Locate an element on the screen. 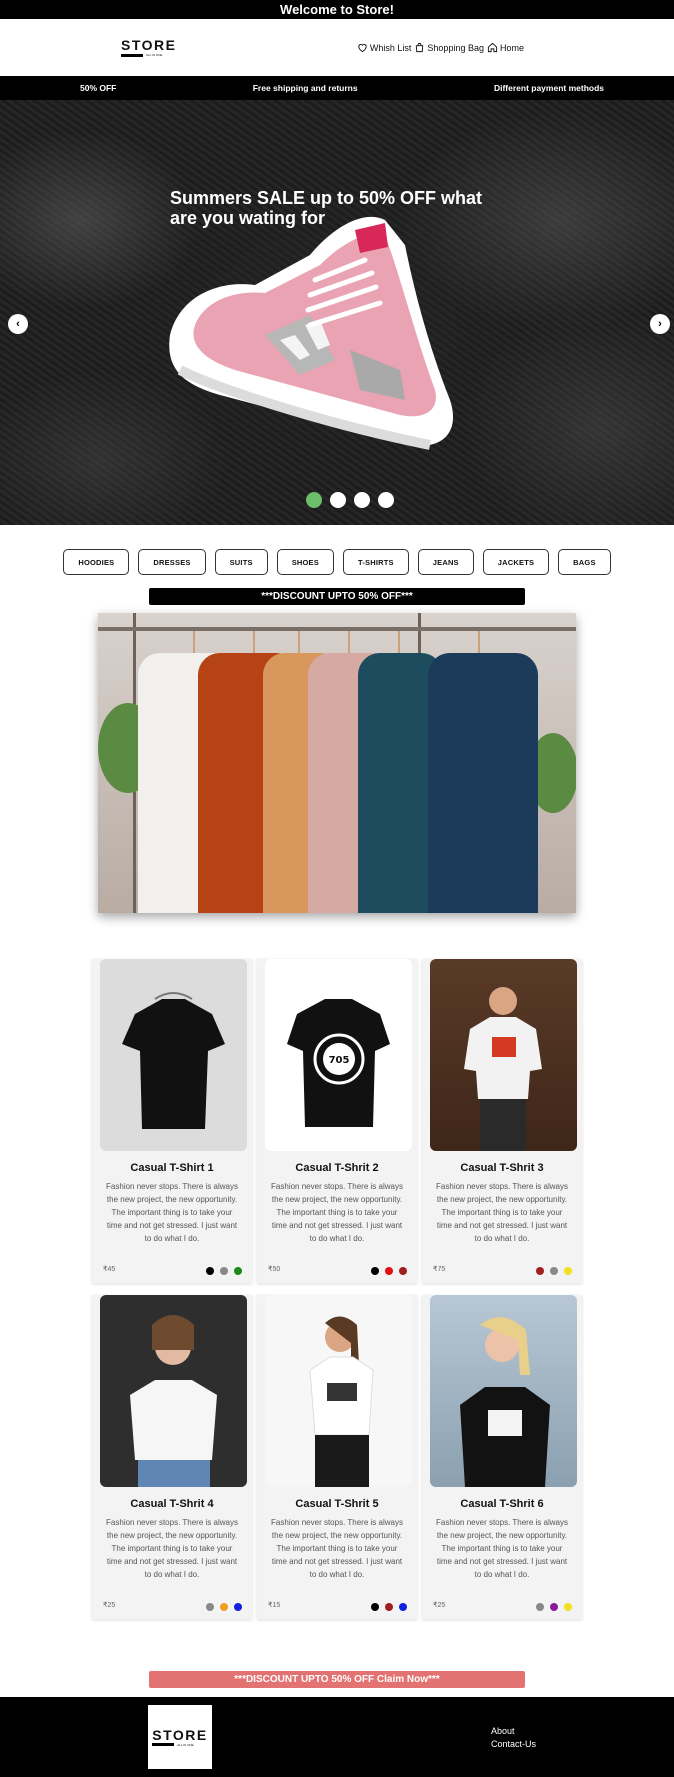  welcome-banner: Welcome to Store! is located at coordinates (337, 9).